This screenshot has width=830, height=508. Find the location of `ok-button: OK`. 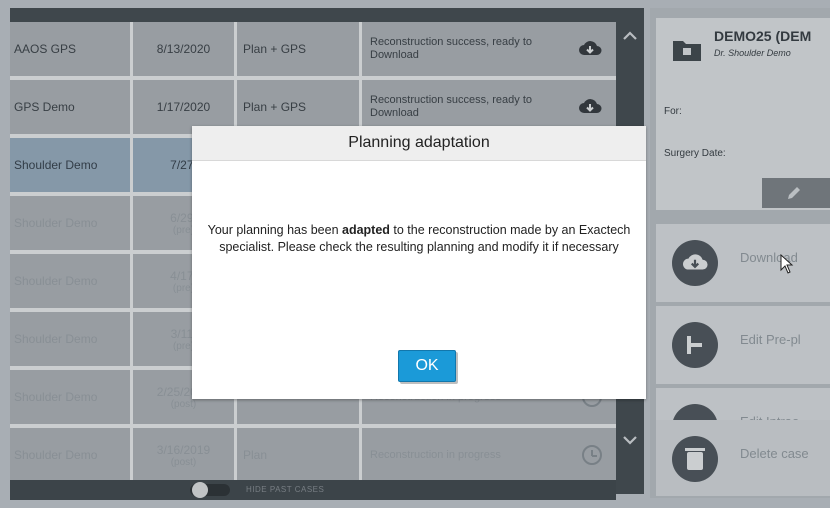

ok-button: OK is located at coordinates (427, 366).